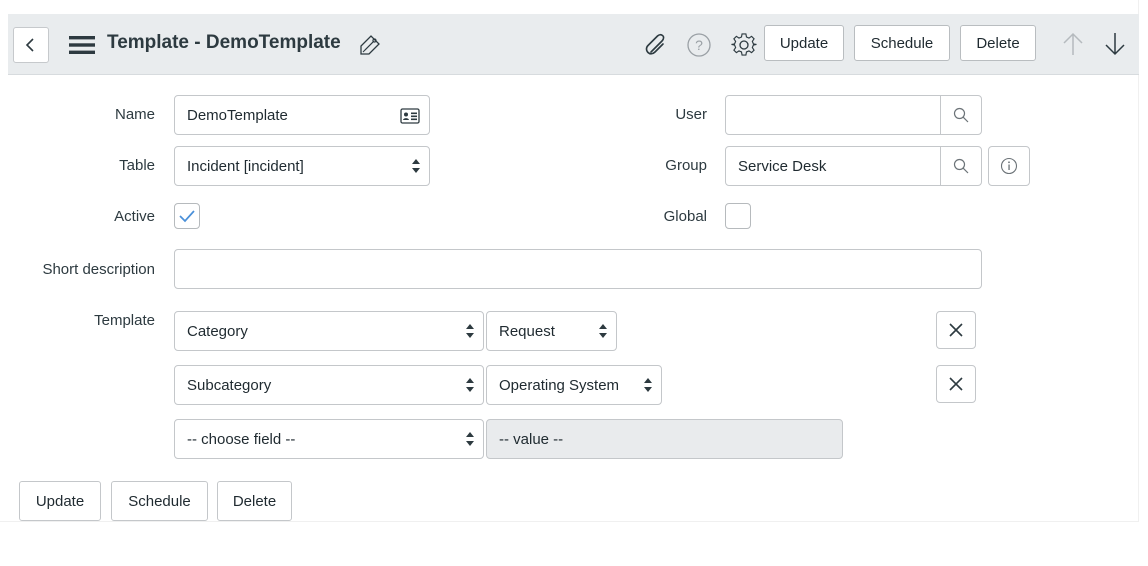  What do you see at coordinates (691, 114) in the screenshot?
I see `user-label: User` at bounding box center [691, 114].